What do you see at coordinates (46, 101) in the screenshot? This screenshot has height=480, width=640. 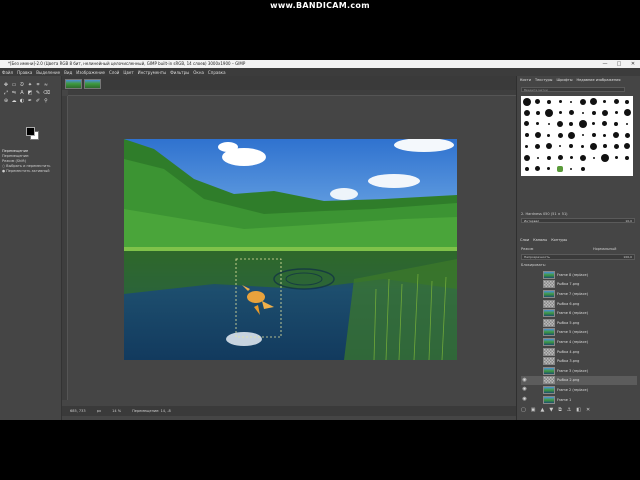 I see `zoom-icon: ⚲` at bounding box center [46, 101].